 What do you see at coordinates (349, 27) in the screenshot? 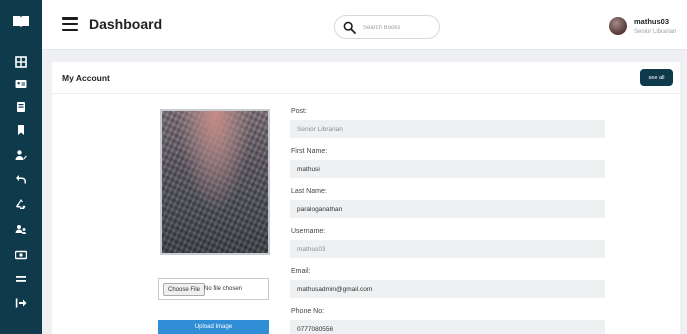
I see `search-icon` at bounding box center [349, 27].